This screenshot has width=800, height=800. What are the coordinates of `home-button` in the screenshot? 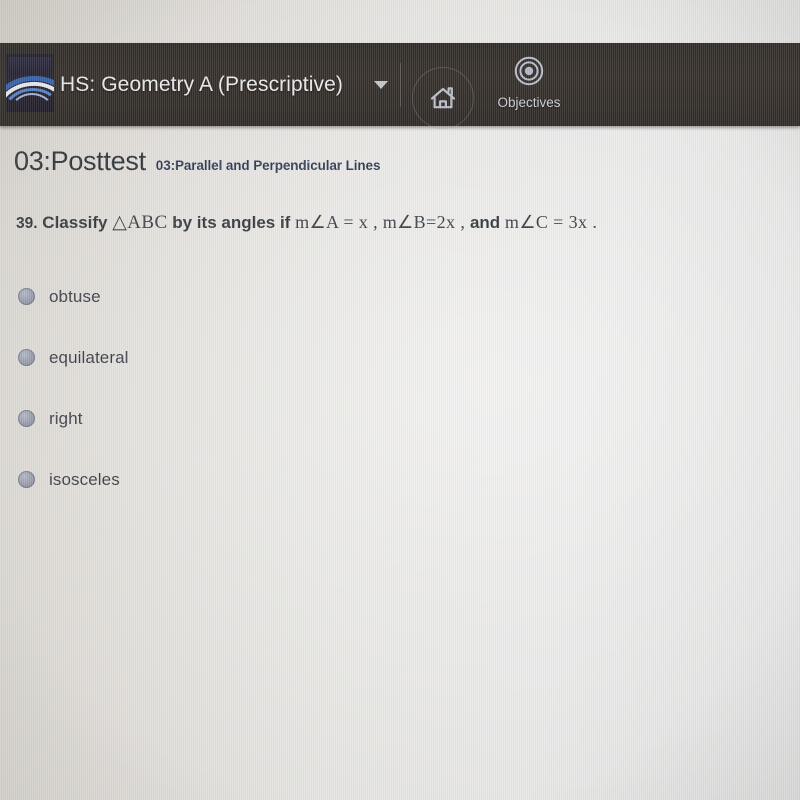 It's located at (443, 98).